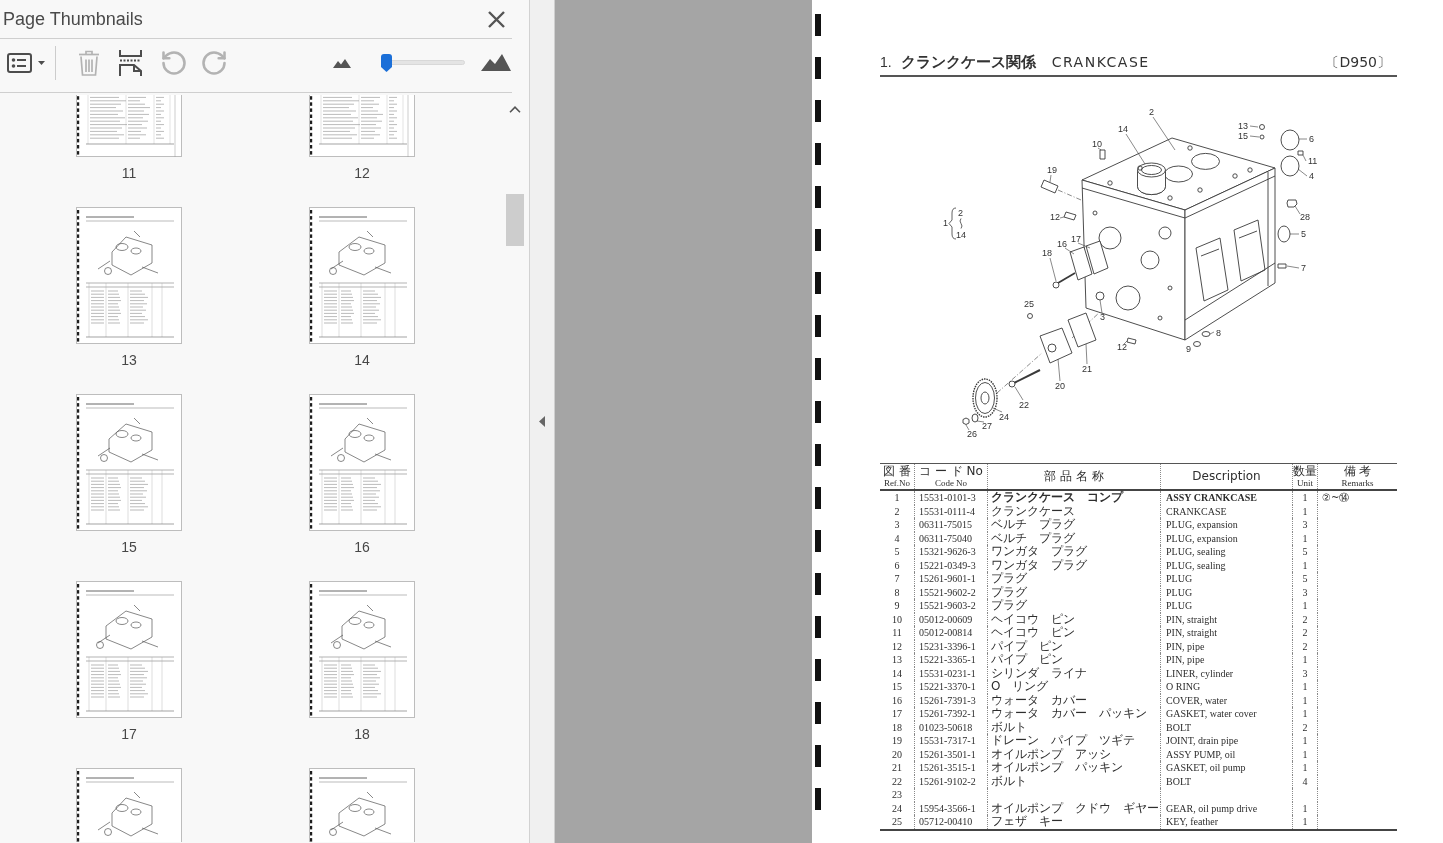 The image size is (1443, 843). Describe the element at coordinates (496, 19) in the screenshot. I see `close-icon` at that location.